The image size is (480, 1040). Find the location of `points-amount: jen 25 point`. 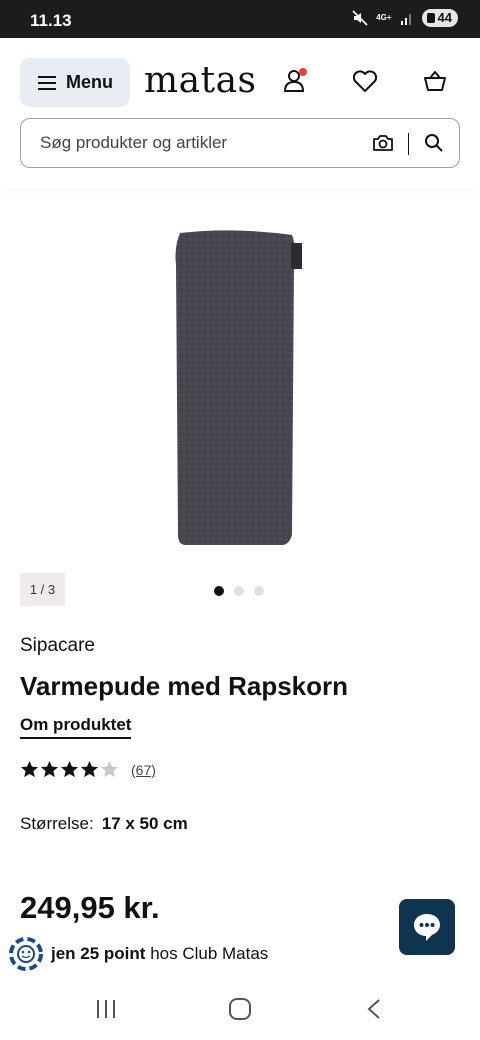

points-amount: jen 25 point is located at coordinates (98, 953).